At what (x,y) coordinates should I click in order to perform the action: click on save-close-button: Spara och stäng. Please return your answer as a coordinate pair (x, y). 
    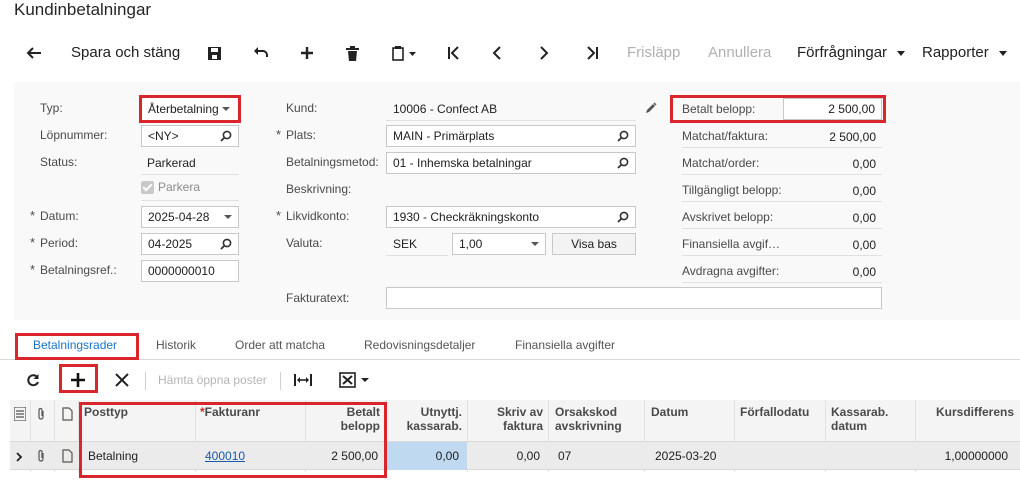
    Looking at the image, I should click on (125, 53).